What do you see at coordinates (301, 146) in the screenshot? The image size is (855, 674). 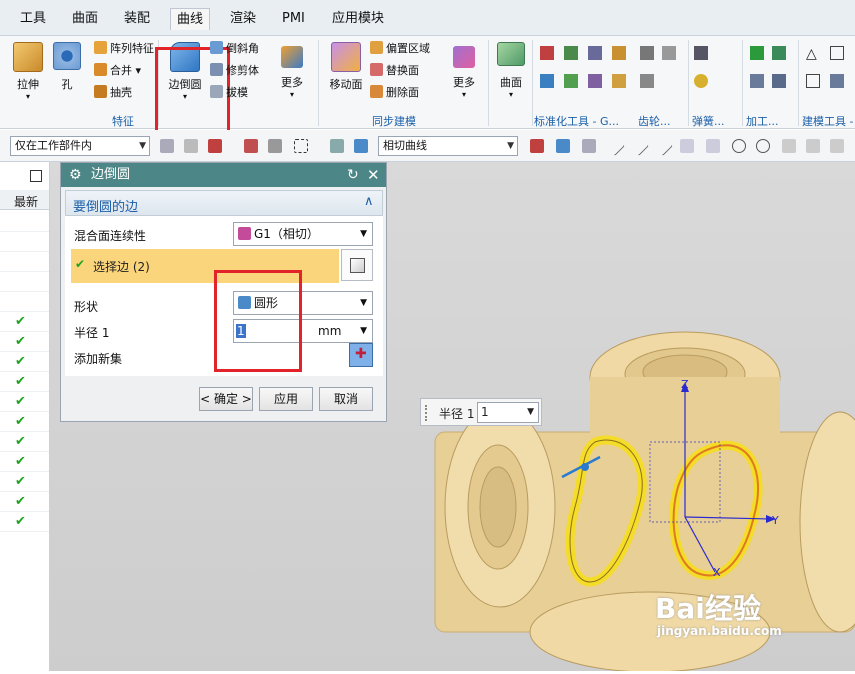 I see `rectangle-select-icon` at bounding box center [301, 146].